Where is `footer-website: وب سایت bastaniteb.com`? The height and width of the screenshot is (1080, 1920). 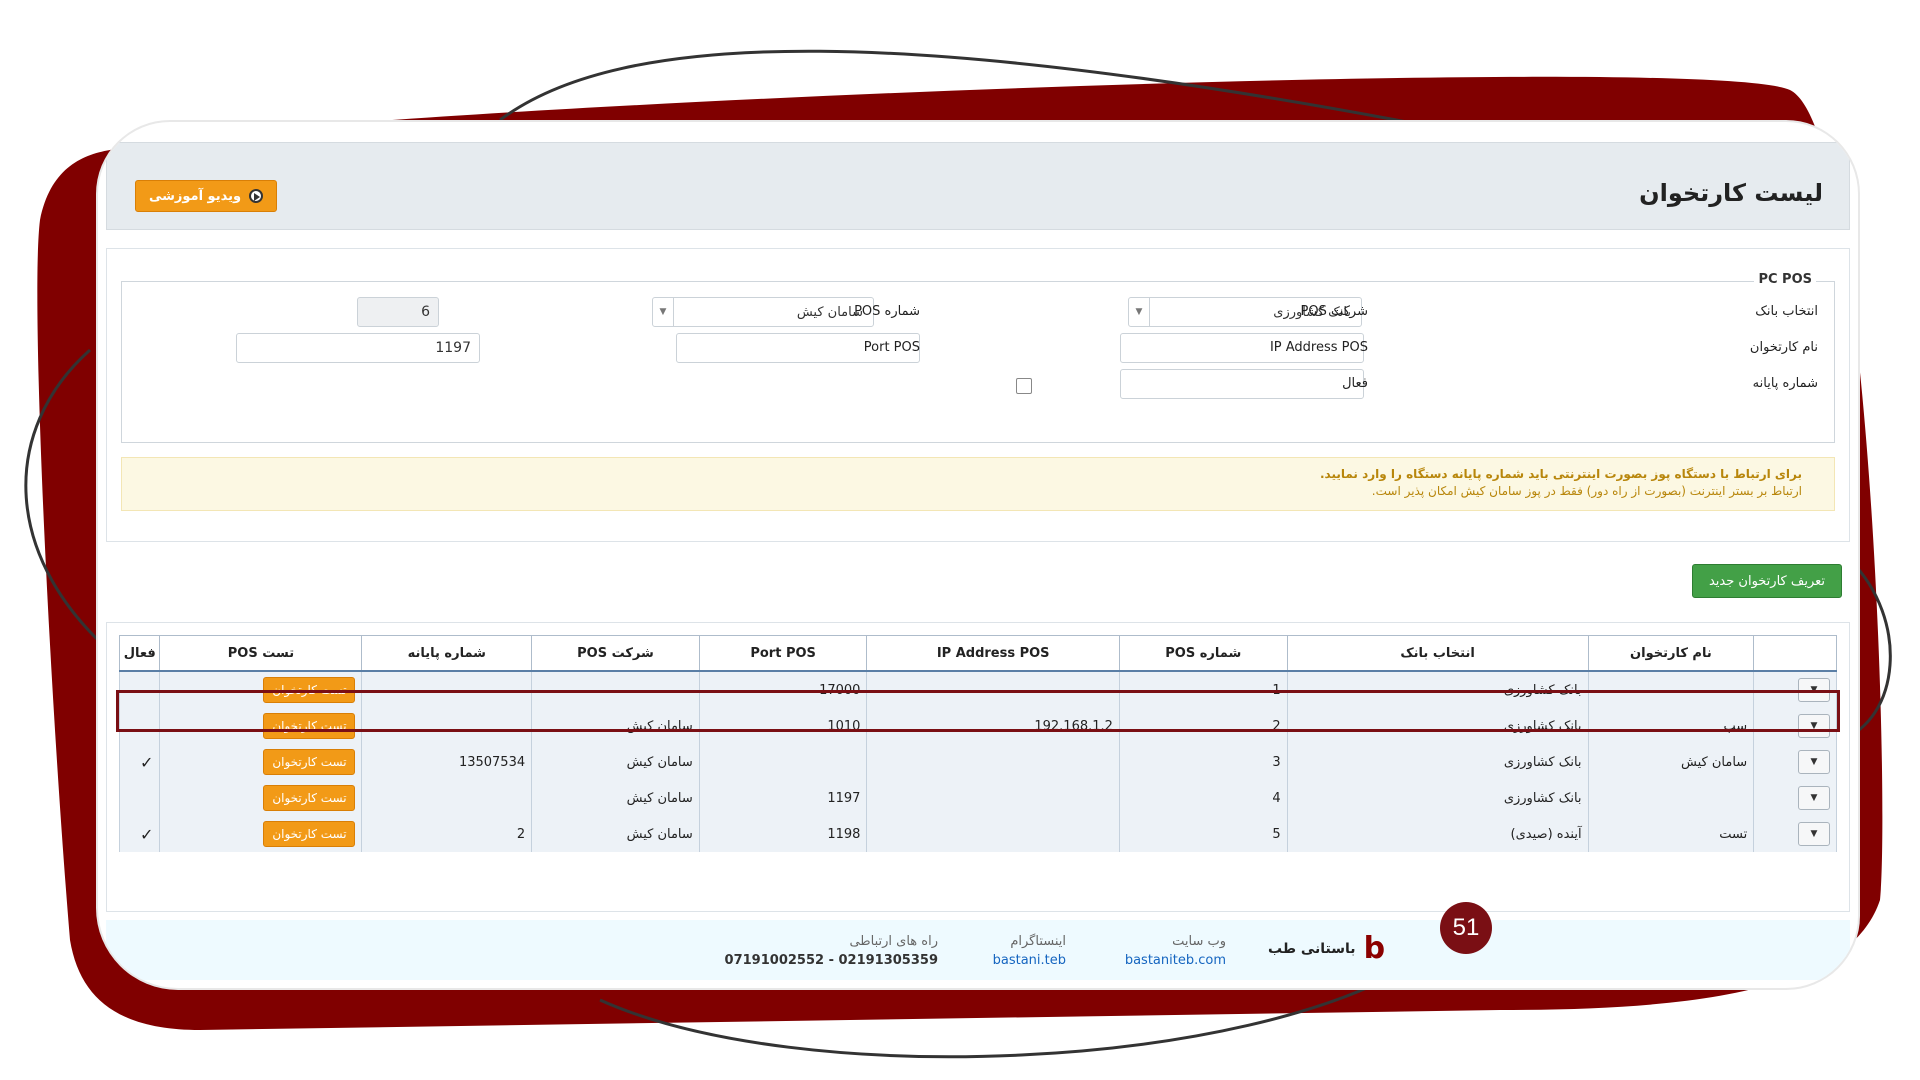
footer-website: وب سایت bastaniteb.com is located at coordinates (1175, 951).